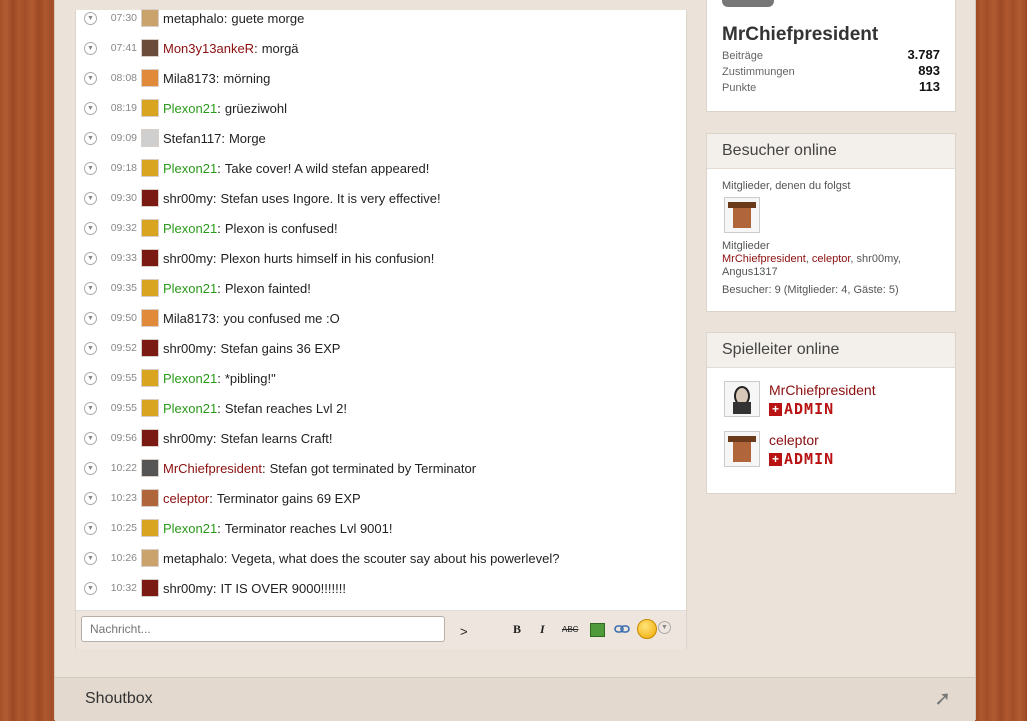 Image resolution: width=1027 pixels, height=721 pixels. What do you see at coordinates (750, 272) in the screenshot?
I see `member-link: Angus1317` at bounding box center [750, 272].